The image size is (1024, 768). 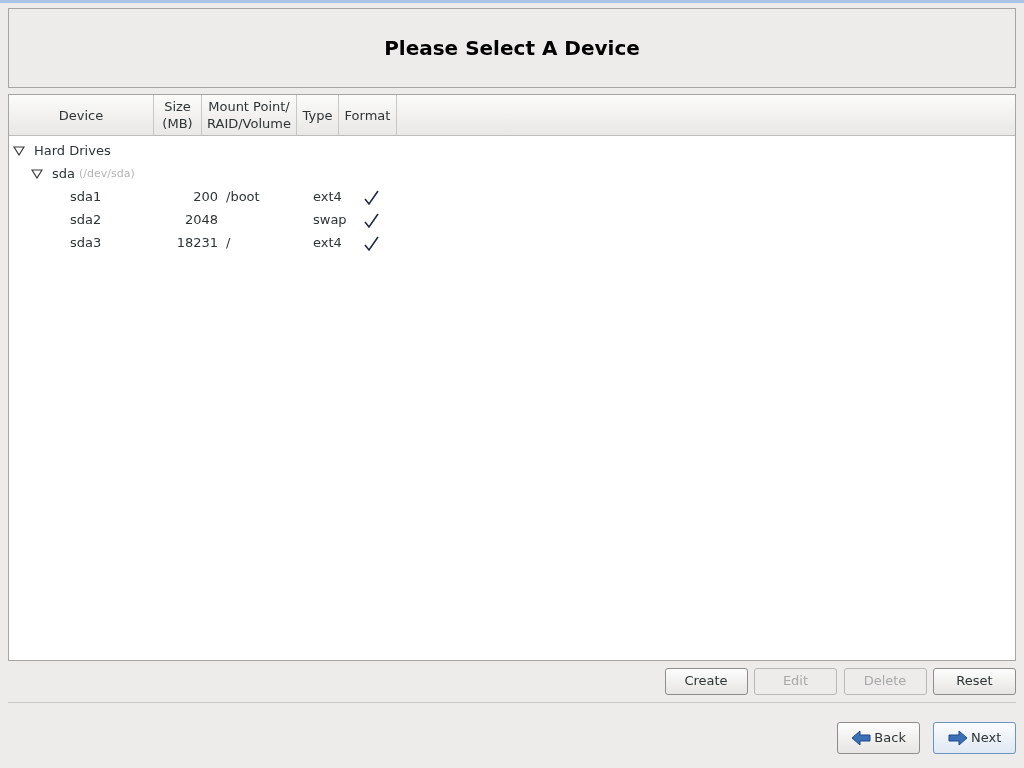 What do you see at coordinates (201, 219) in the screenshot?
I see `size-cell: 2048` at bounding box center [201, 219].